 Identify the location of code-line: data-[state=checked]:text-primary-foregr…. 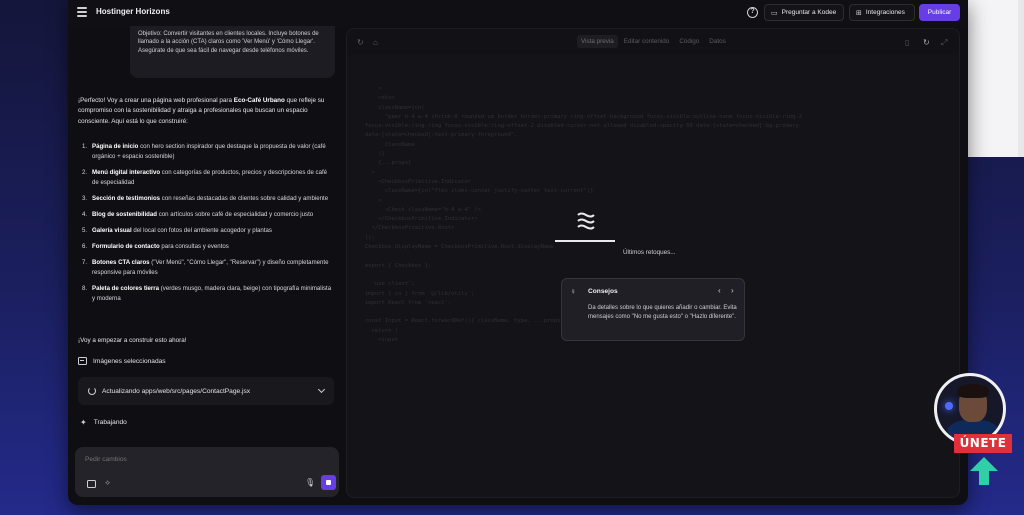
(441, 135).